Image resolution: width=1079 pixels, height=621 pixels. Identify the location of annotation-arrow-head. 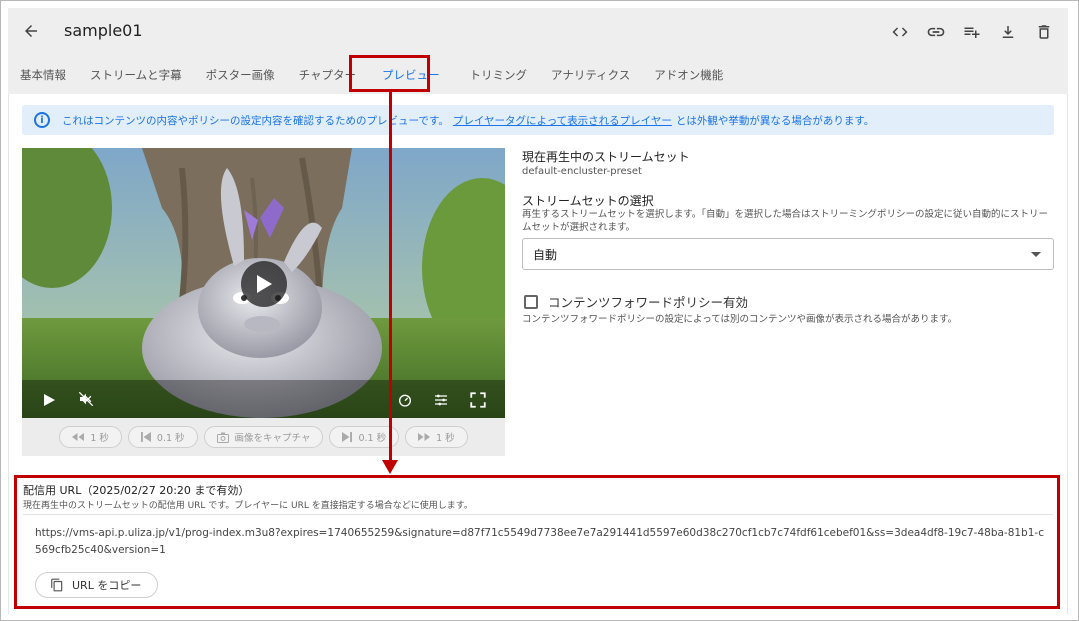
(390, 467).